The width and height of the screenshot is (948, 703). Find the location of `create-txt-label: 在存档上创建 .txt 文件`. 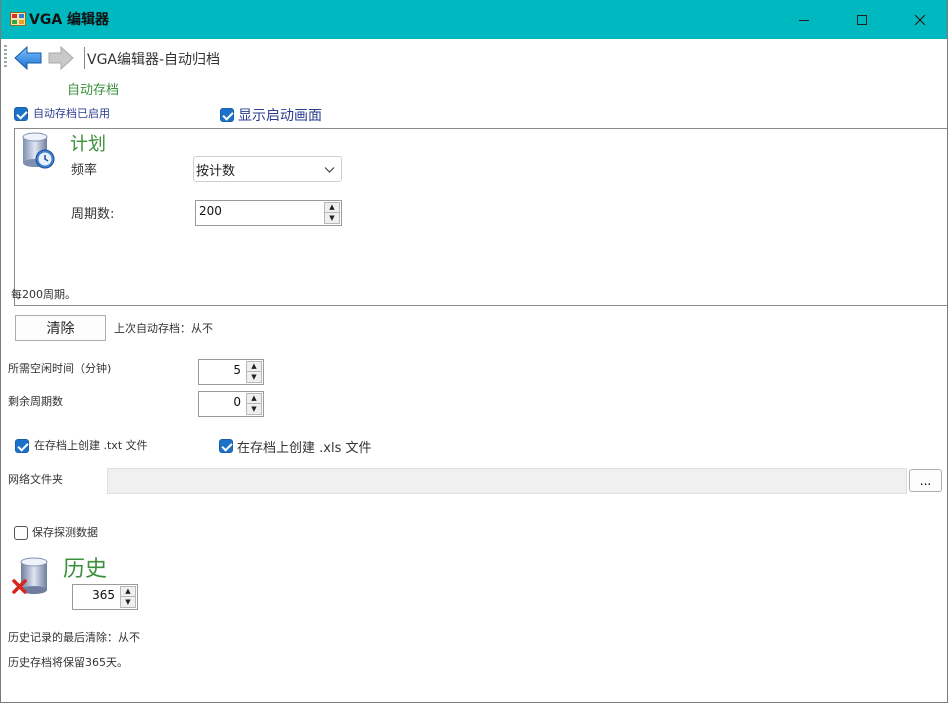

create-txt-label: 在存档上创建 .txt 文件 is located at coordinates (91, 445).